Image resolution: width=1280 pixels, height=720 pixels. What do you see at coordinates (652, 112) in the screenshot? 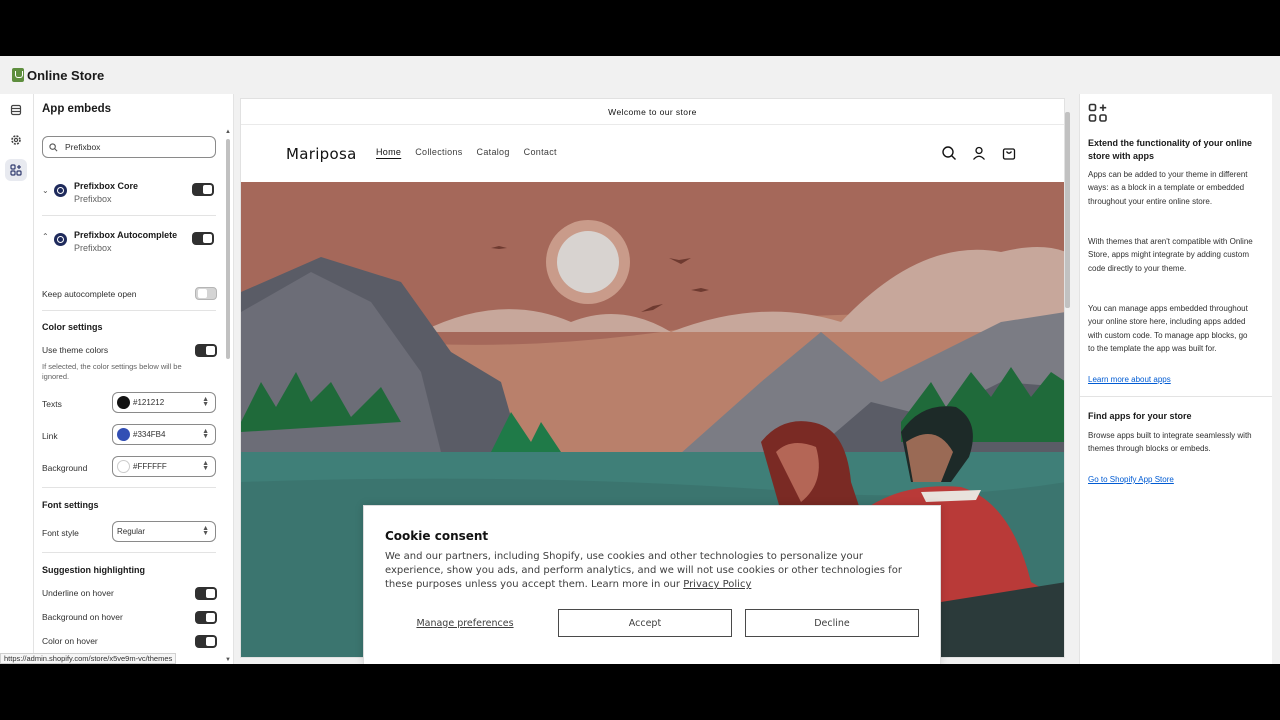
I see `announcement-bar: Welcome to our store` at bounding box center [652, 112].